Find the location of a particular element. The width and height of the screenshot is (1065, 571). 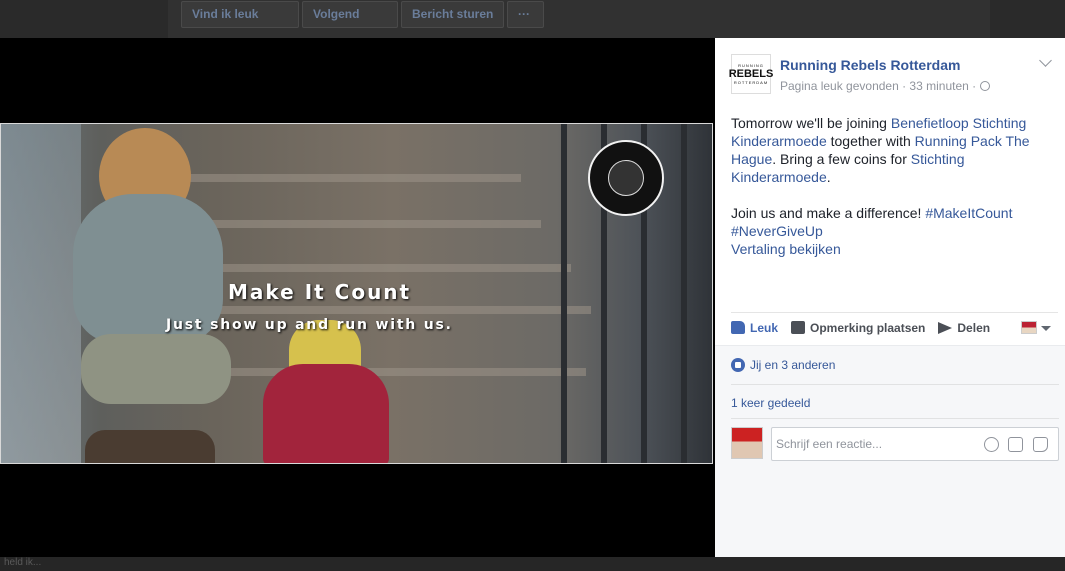

photo-girl-feet is located at coordinates (150, 446).